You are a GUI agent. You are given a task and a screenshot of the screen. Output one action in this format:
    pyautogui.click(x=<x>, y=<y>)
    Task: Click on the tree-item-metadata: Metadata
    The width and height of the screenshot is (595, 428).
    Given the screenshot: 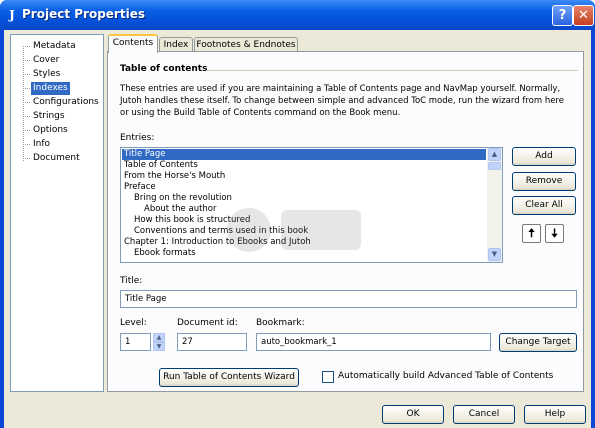 What is the action you would take?
    pyautogui.click(x=54, y=46)
    